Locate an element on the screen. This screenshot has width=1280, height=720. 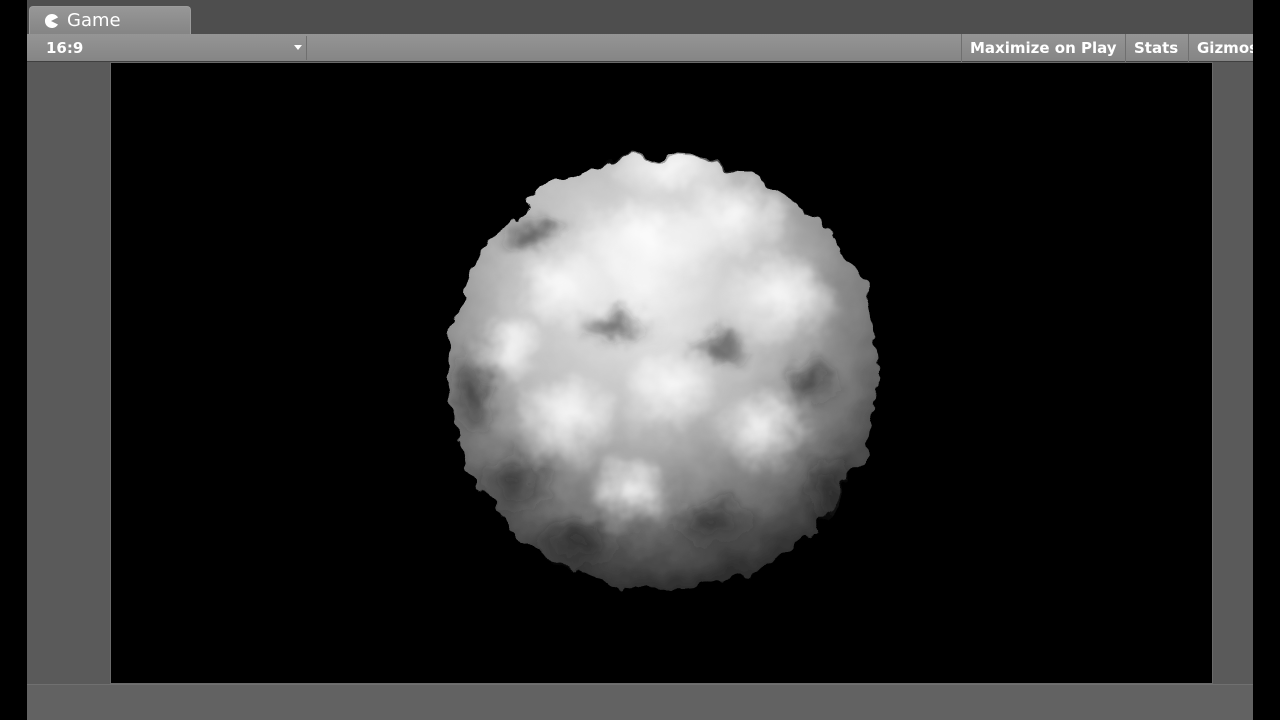
stats-button: Stats is located at coordinates (1156, 48).